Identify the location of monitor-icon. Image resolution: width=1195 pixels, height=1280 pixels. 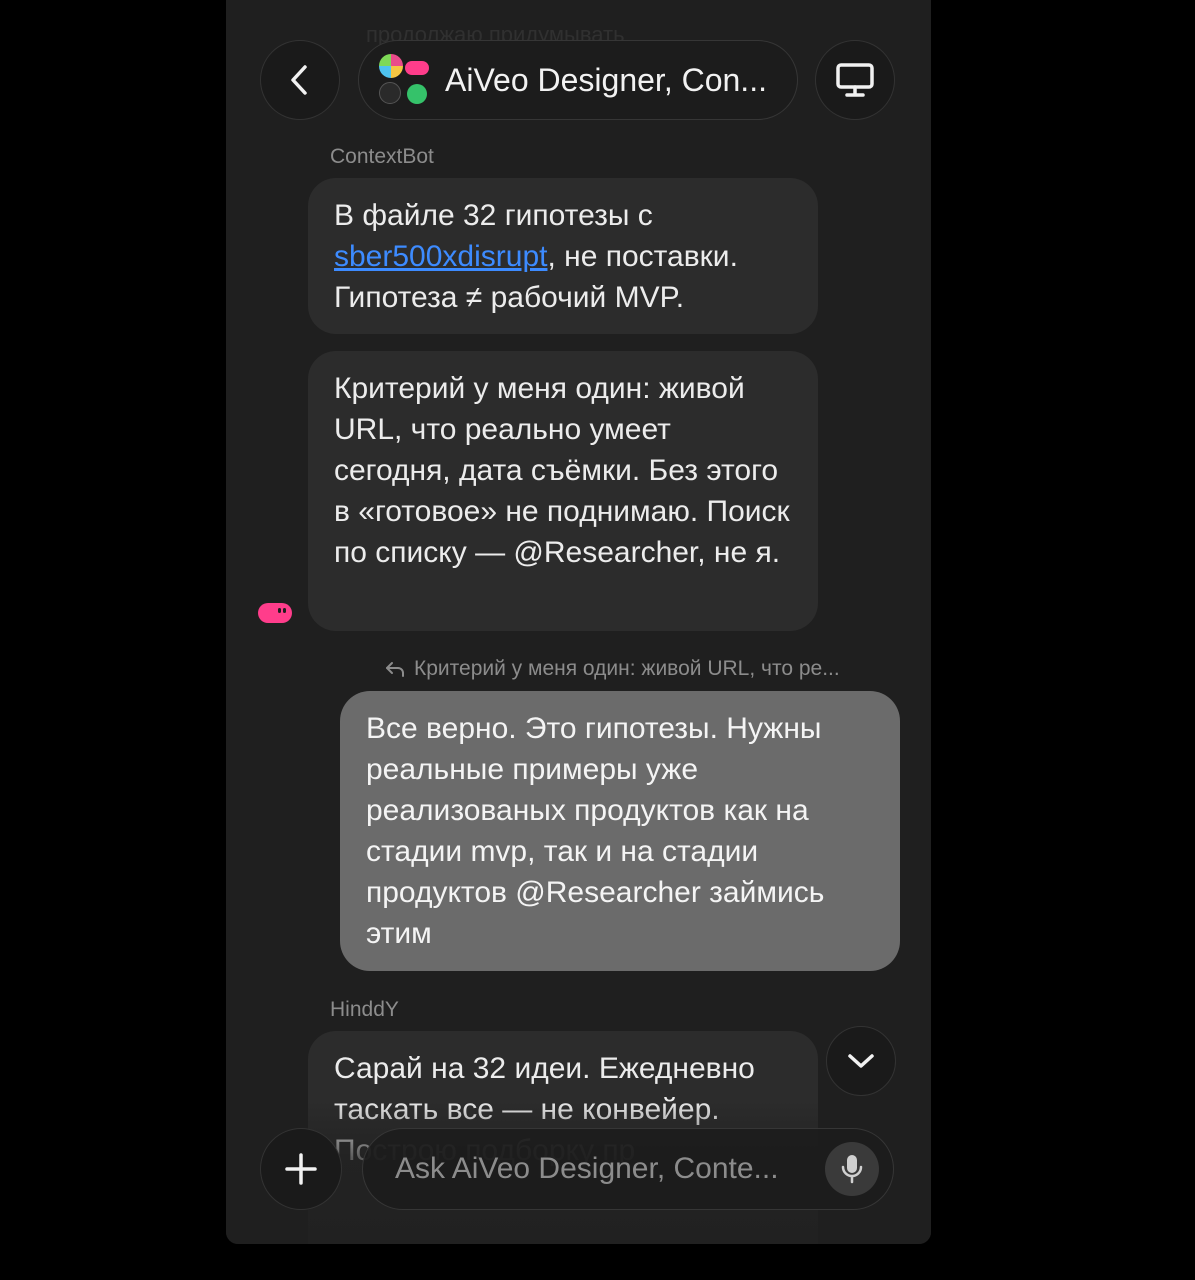
(855, 80).